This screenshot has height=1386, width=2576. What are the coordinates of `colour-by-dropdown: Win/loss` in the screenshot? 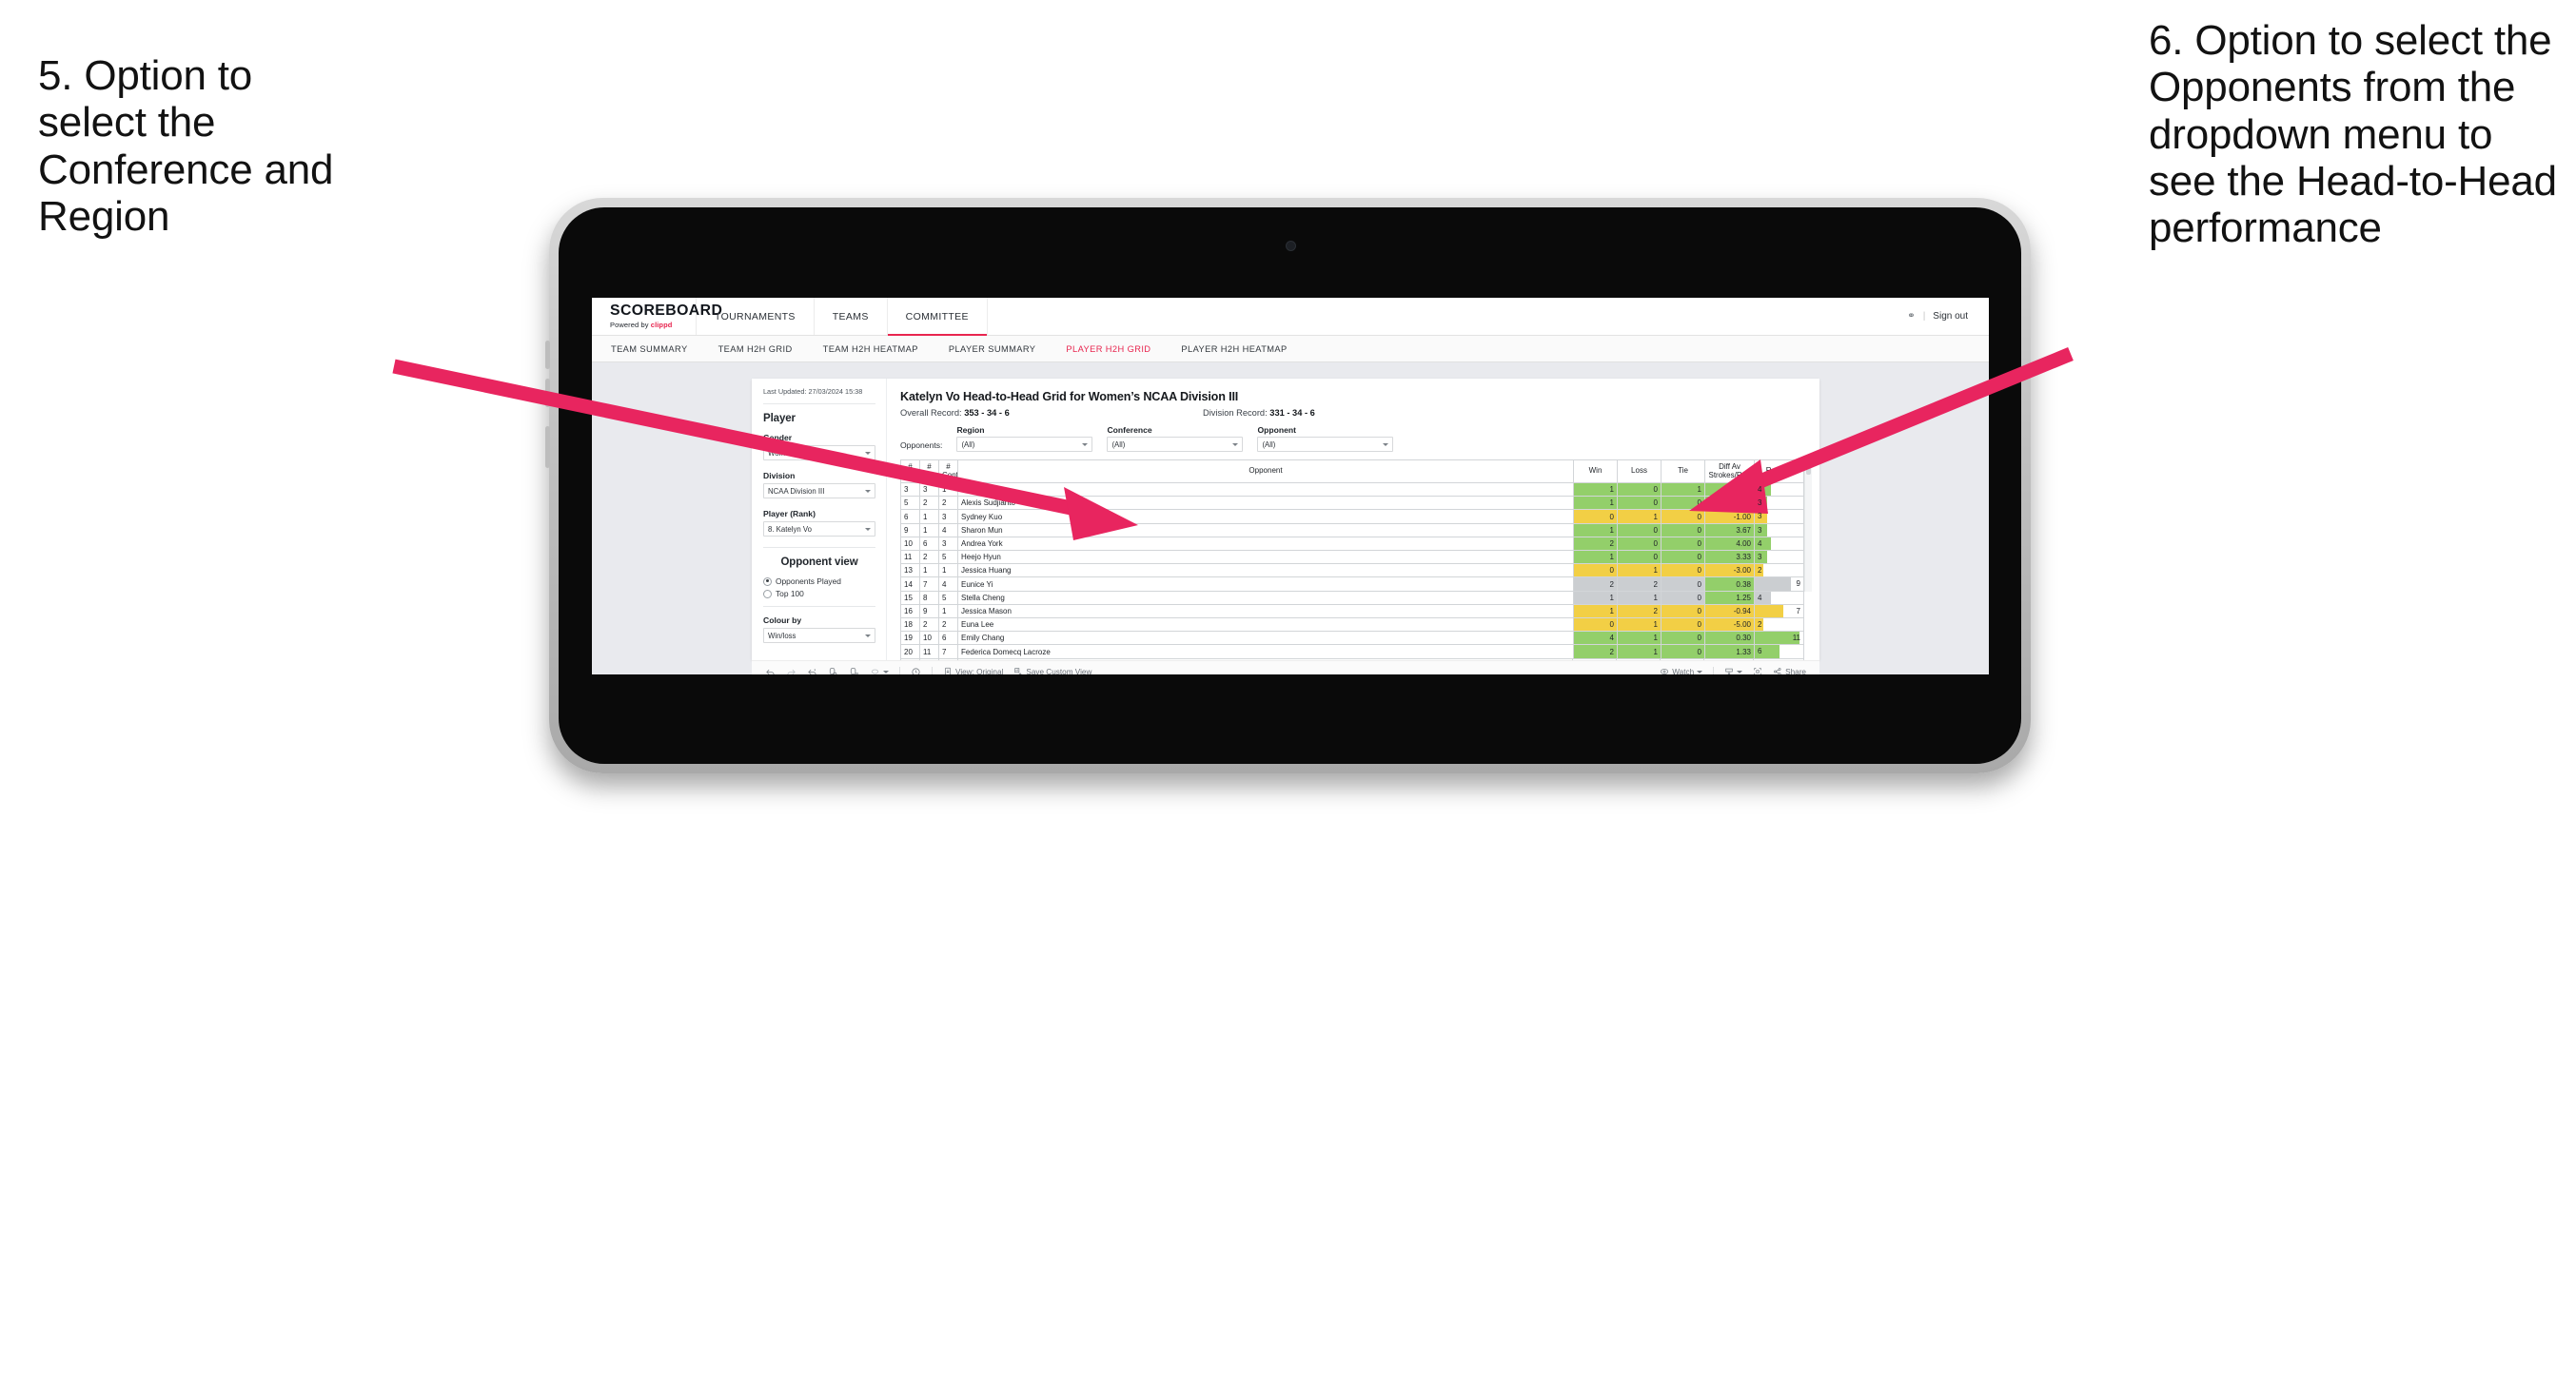 It's located at (819, 636).